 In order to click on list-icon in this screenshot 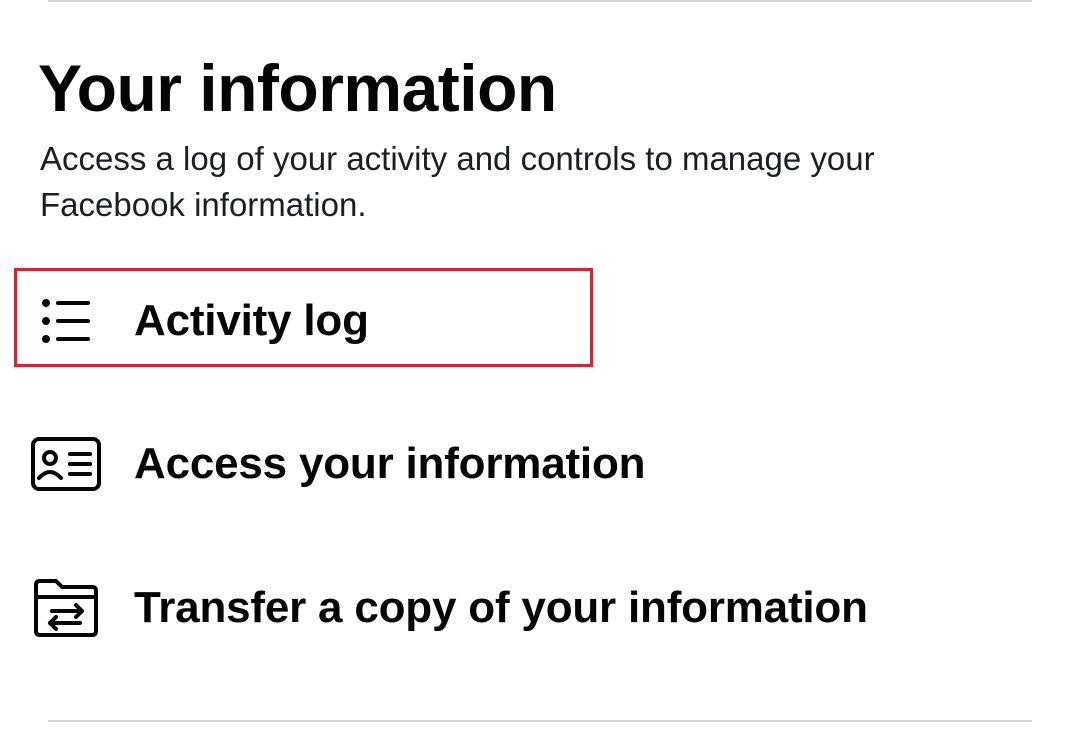, I will do `click(66, 321)`.